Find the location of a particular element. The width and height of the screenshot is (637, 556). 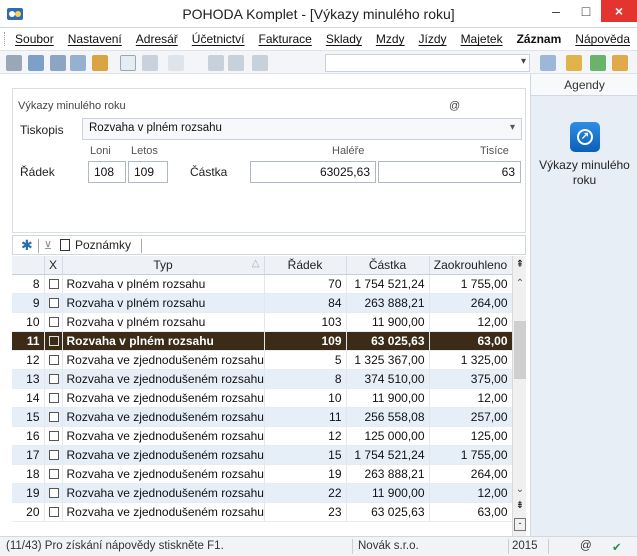

open-icon is located at coordinates (14, 63).